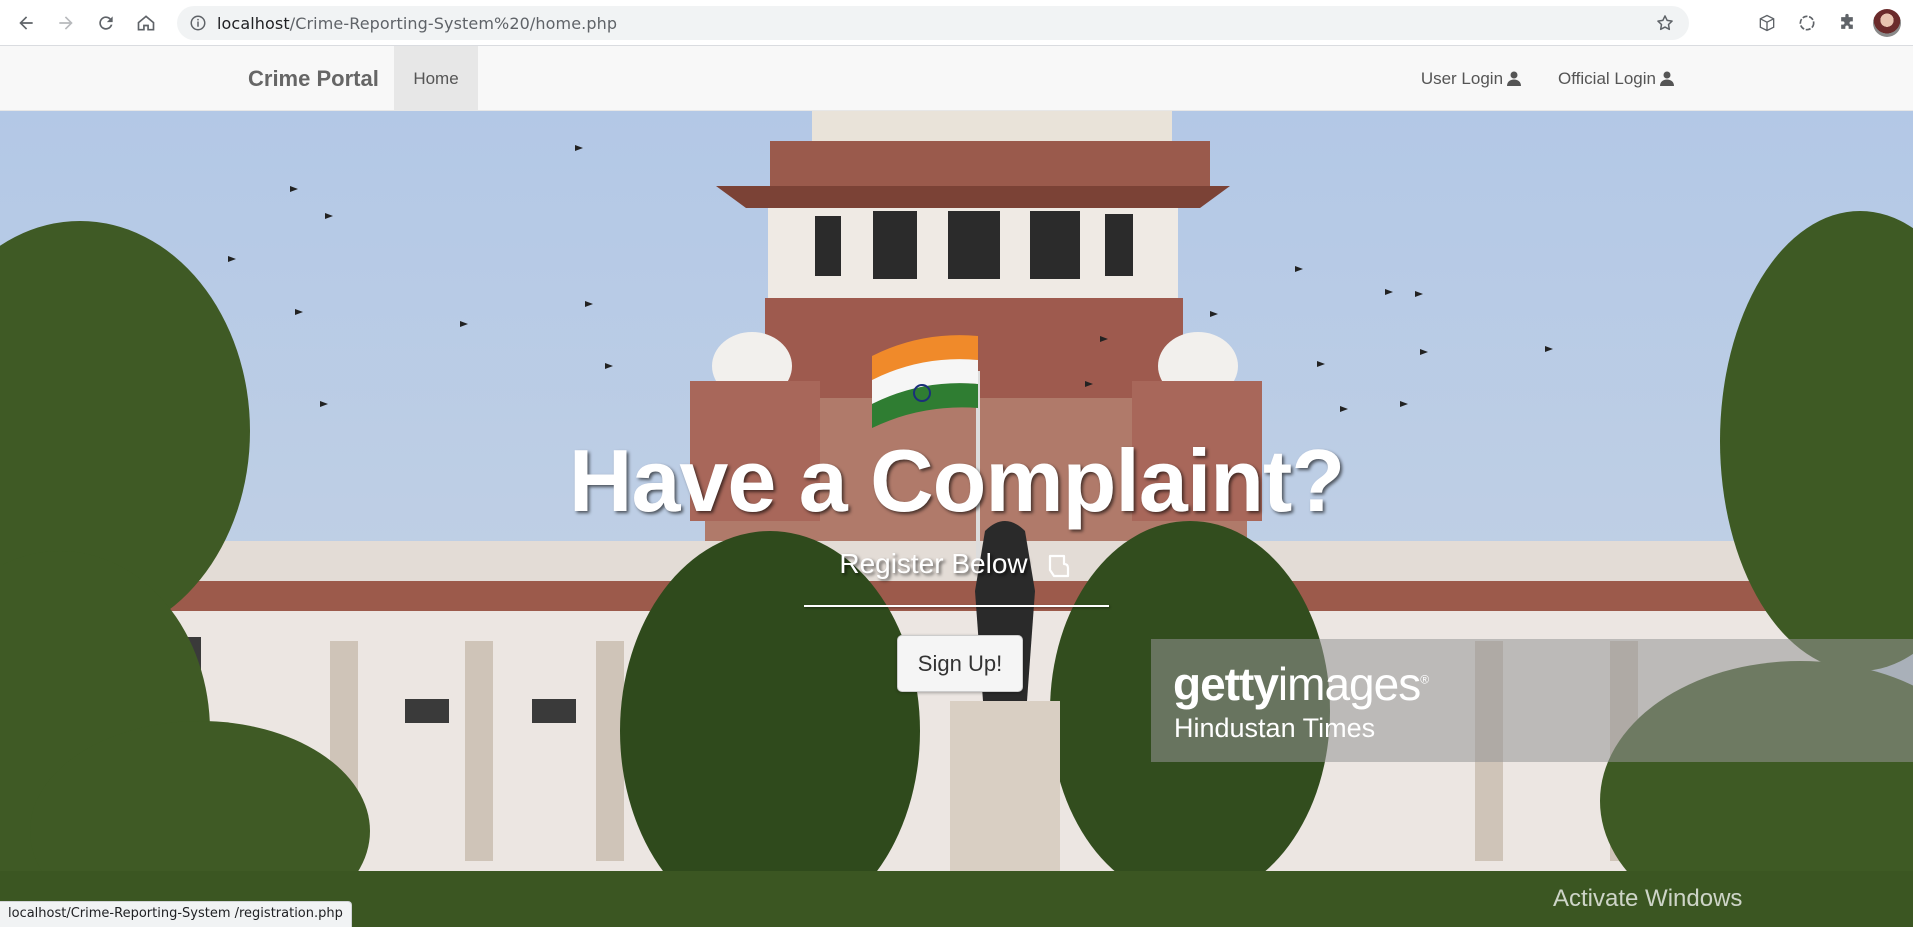 The height and width of the screenshot is (927, 1913). Describe the element at coordinates (1058, 565) in the screenshot. I see `hand-pointing-down-icon` at that location.